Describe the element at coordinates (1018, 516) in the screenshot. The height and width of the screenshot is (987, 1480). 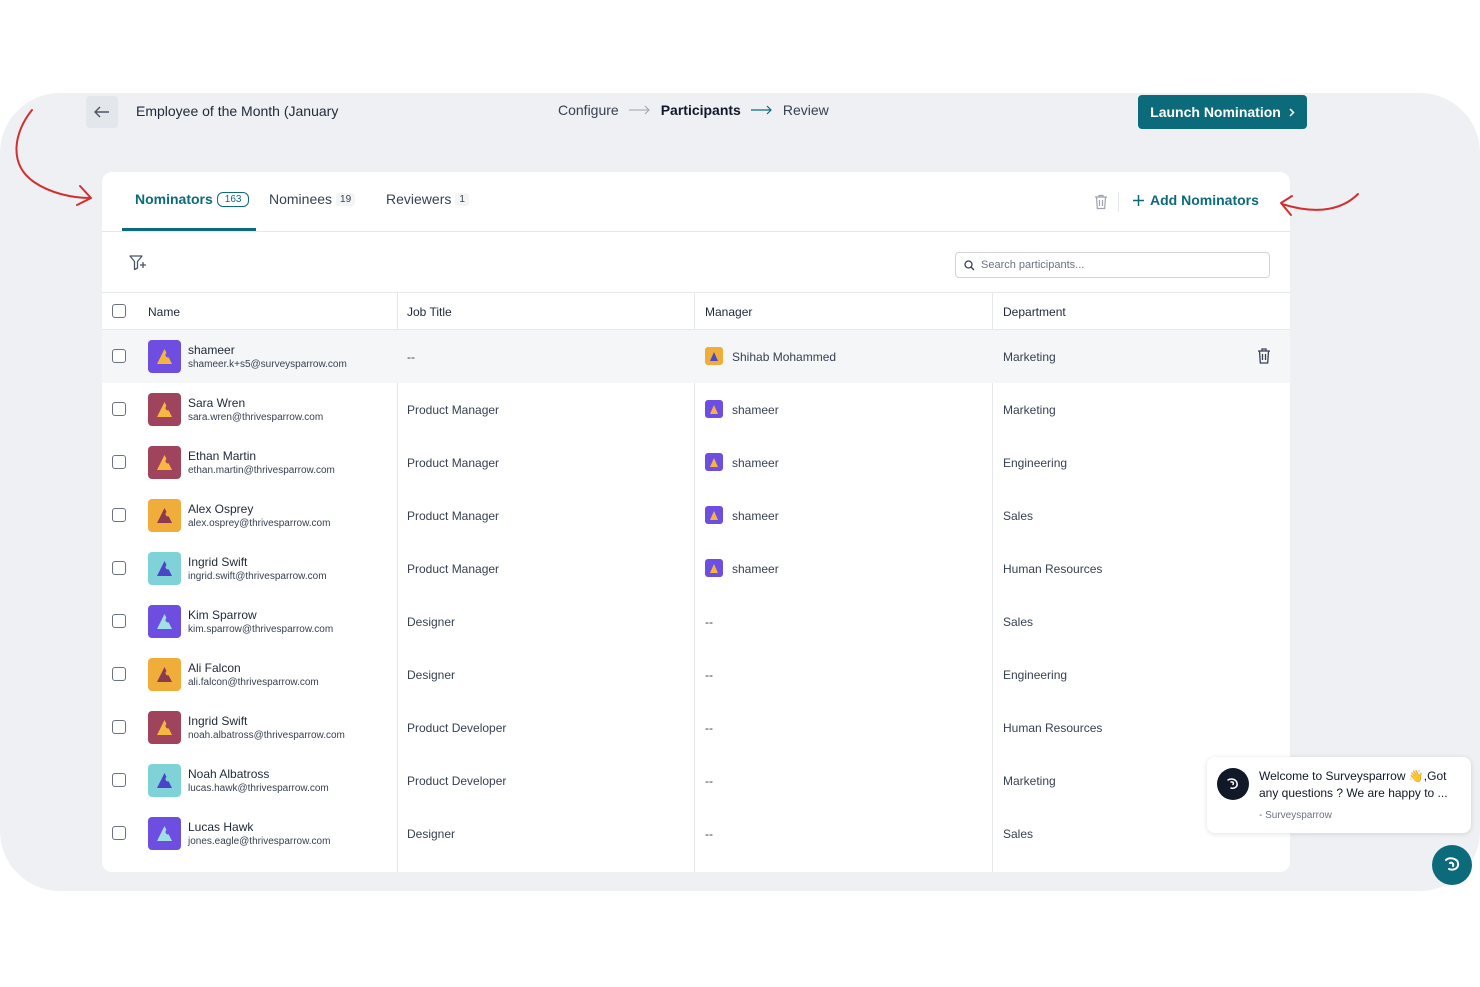
I see `department: Sales` at that location.